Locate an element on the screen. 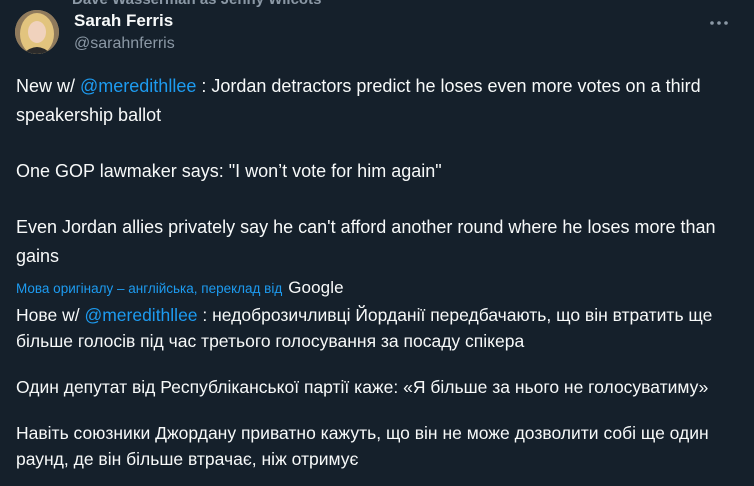 The width and height of the screenshot is (754, 486). more-horizontal-icon is located at coordinates (719, 23).